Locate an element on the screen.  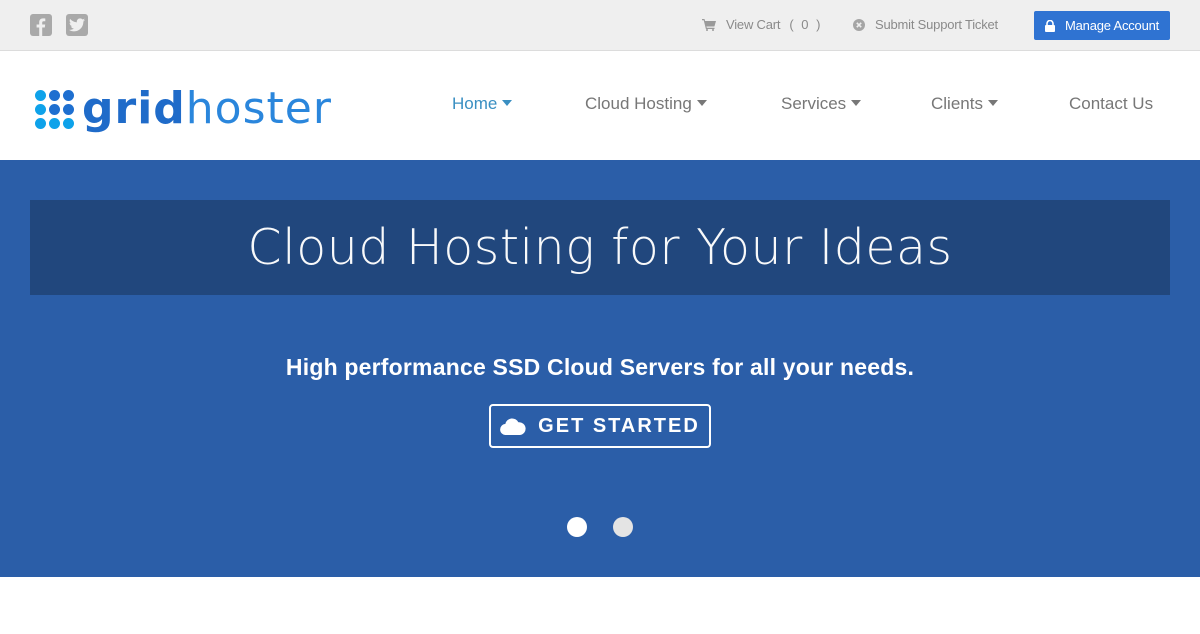
twitter-icon is located at coordinates (77, 25).